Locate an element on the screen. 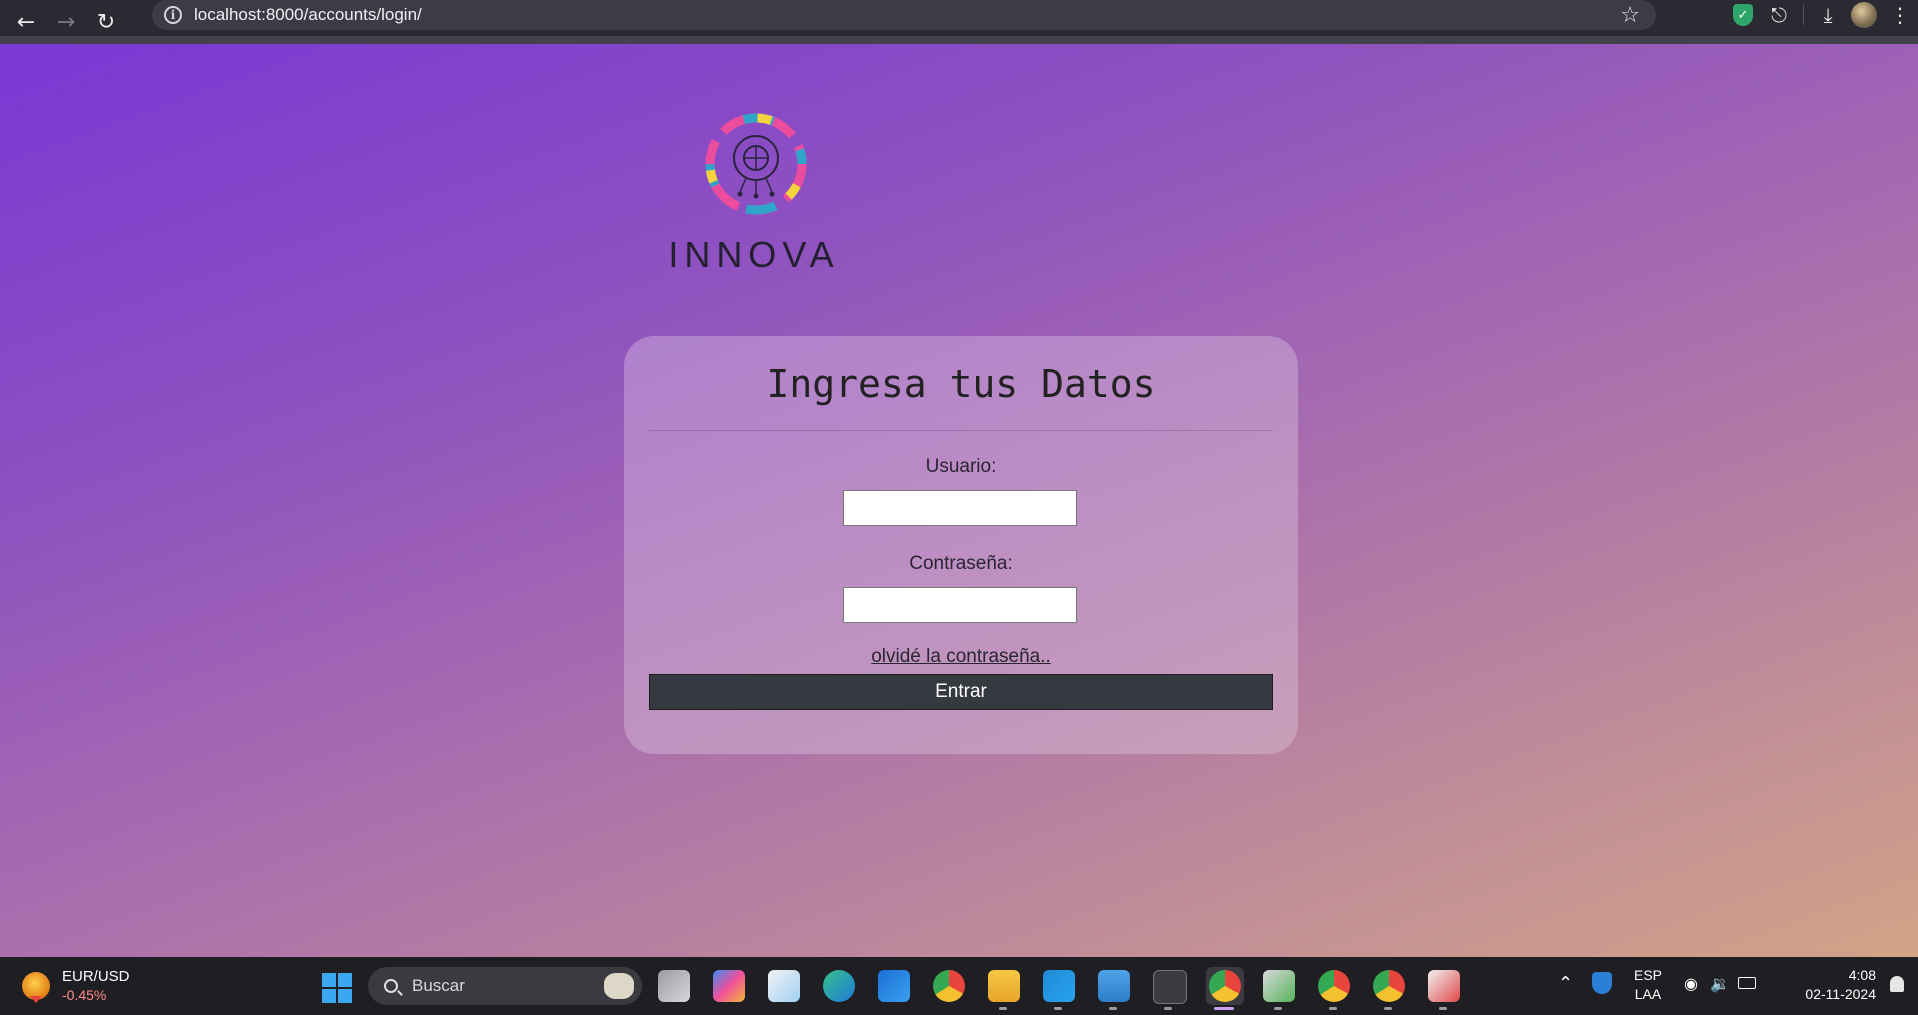 This screenshot has width=1918, height=1015. language-indicator: ESP LAA is located at coordinates (1648, 985).